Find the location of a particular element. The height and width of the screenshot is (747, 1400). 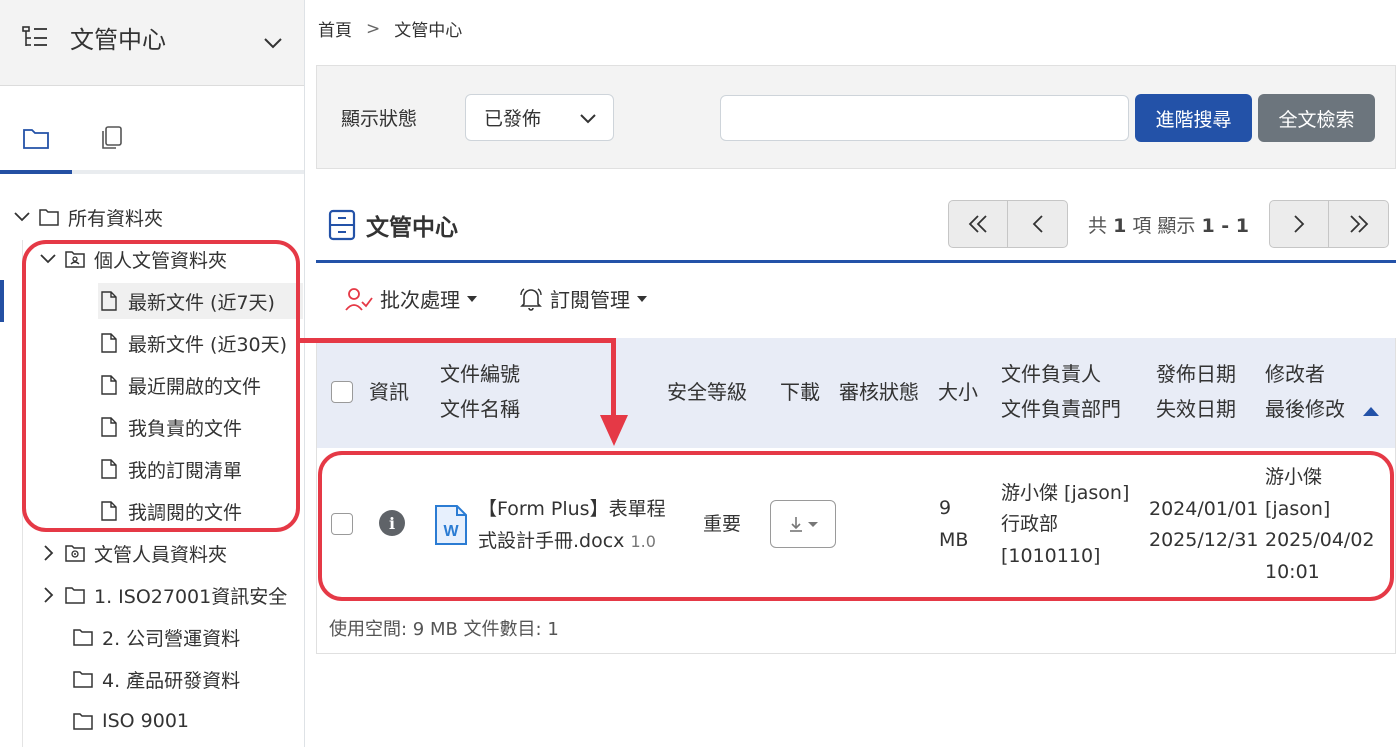

modifier-name: 游小傑 is located at coordinates (1294, 477).